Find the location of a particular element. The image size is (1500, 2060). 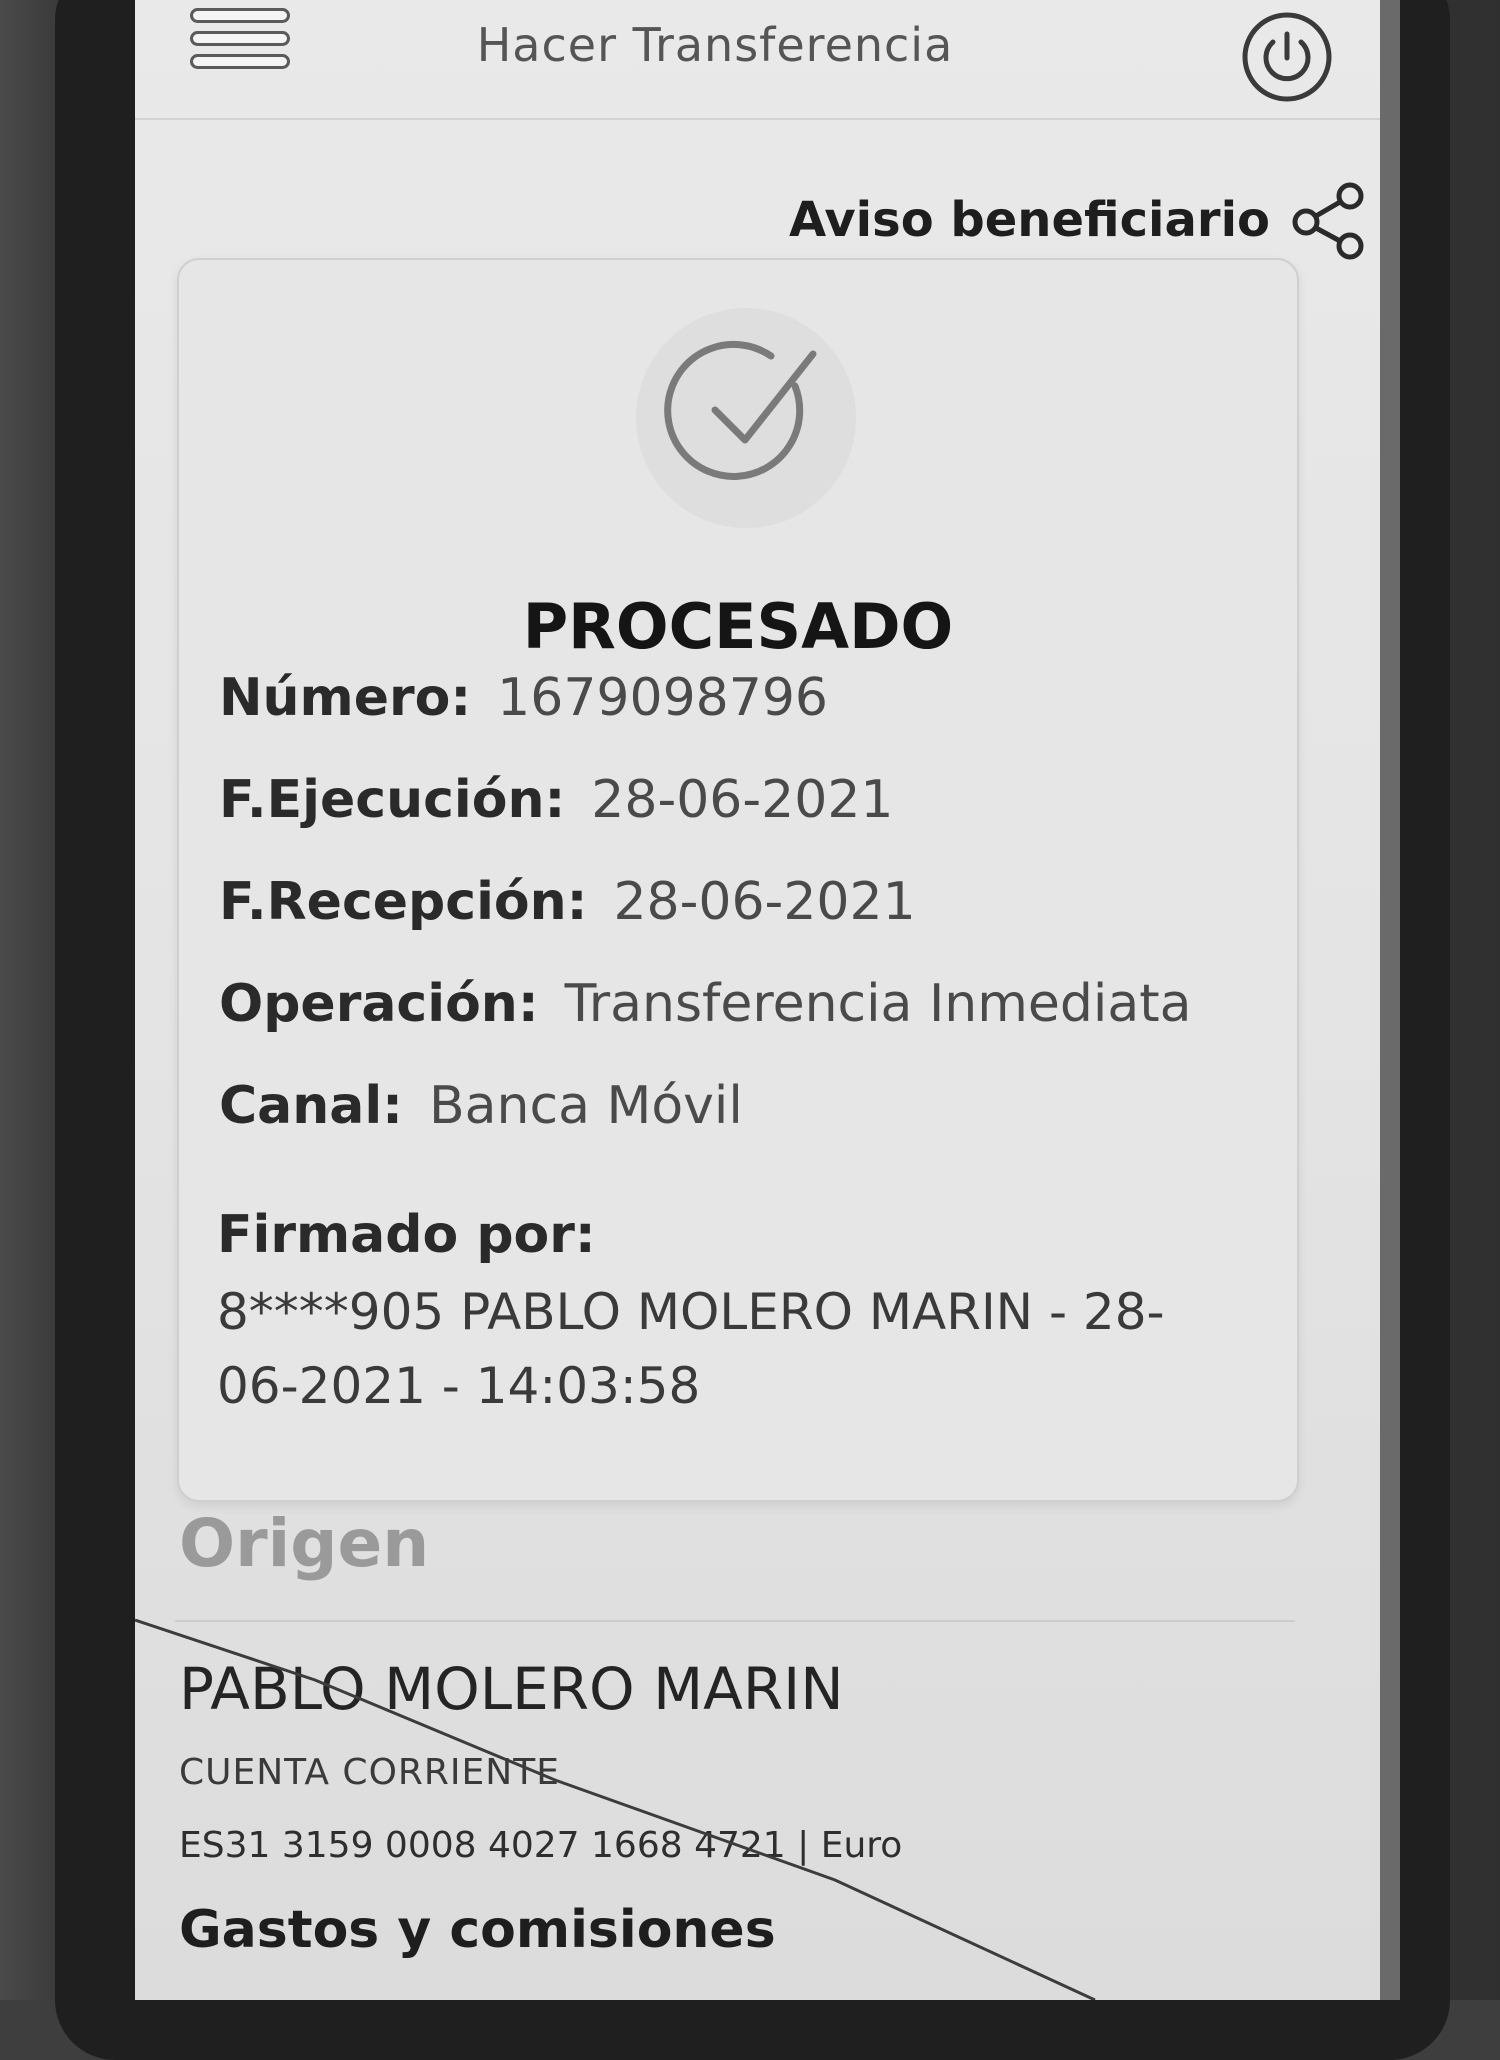

status-icon-container is located at coordinates (746, 418).